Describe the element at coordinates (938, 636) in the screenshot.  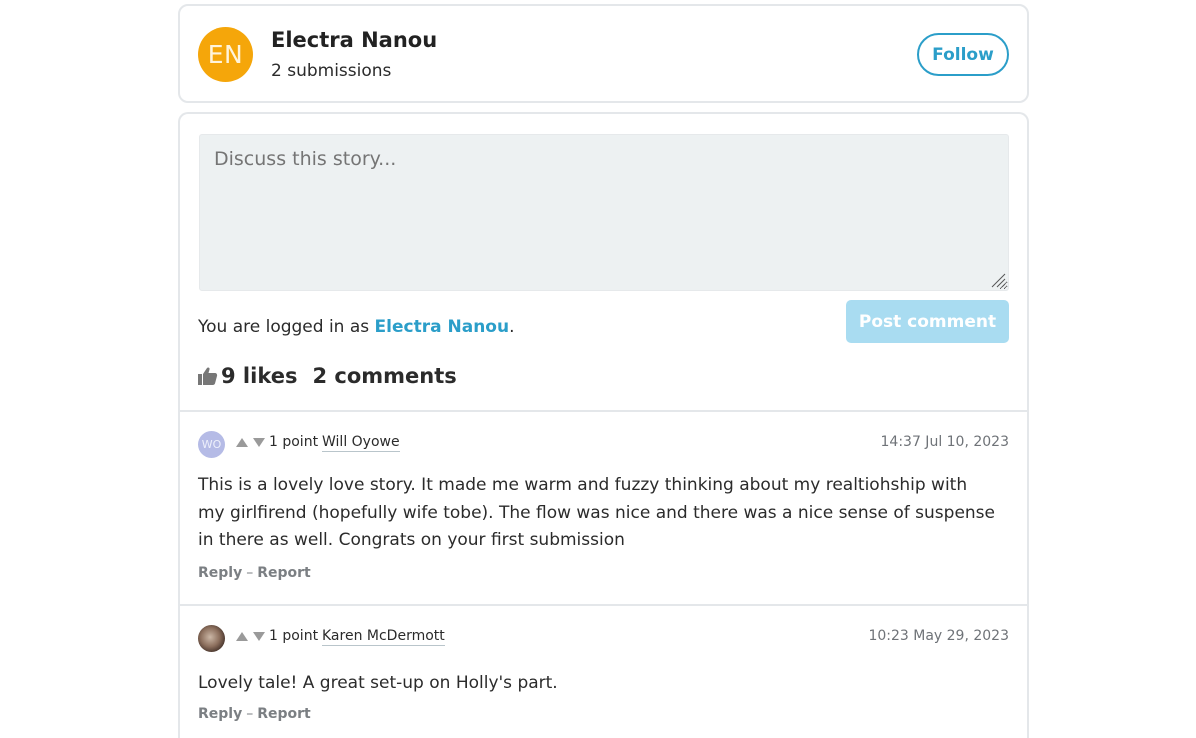
I see `comment-time: 10:23 May 29, 2023` at that location.